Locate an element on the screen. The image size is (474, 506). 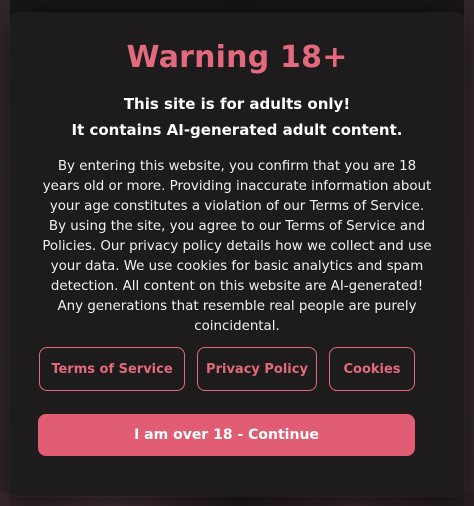
background-image-left is located at coordinates (5, 253).